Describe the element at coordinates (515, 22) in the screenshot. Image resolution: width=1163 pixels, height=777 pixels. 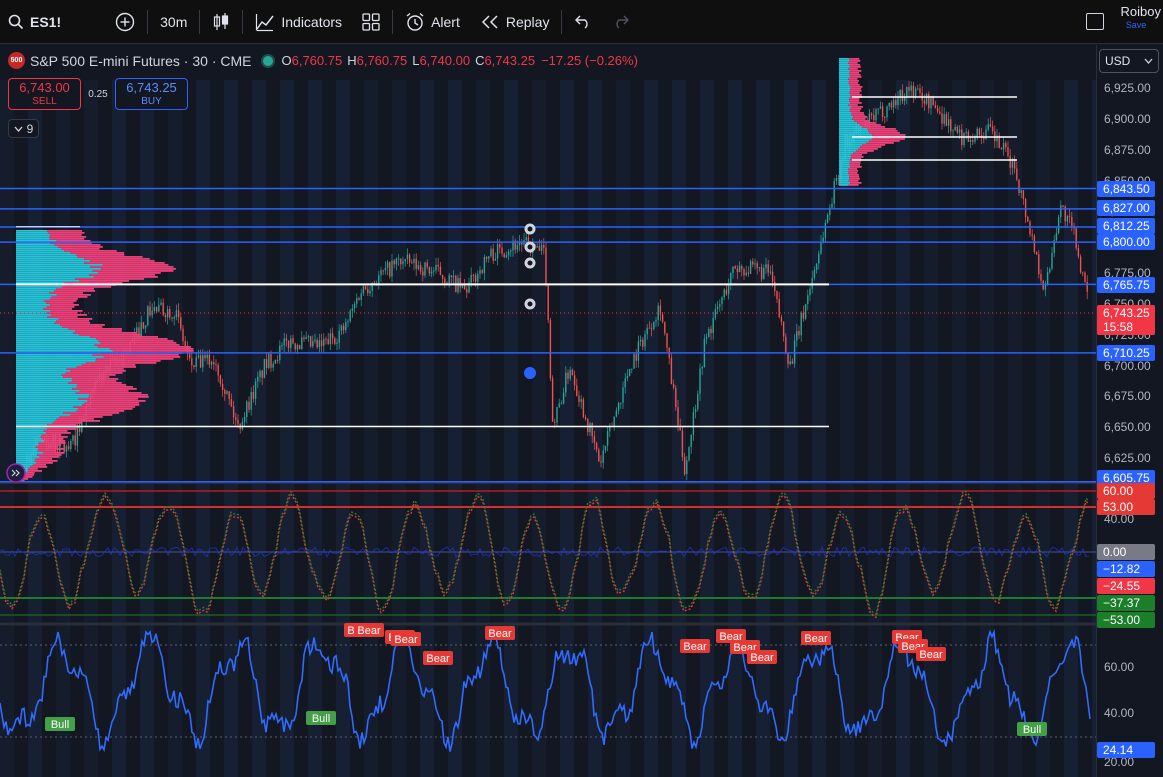
I see `replay-button: Replay` at that location.